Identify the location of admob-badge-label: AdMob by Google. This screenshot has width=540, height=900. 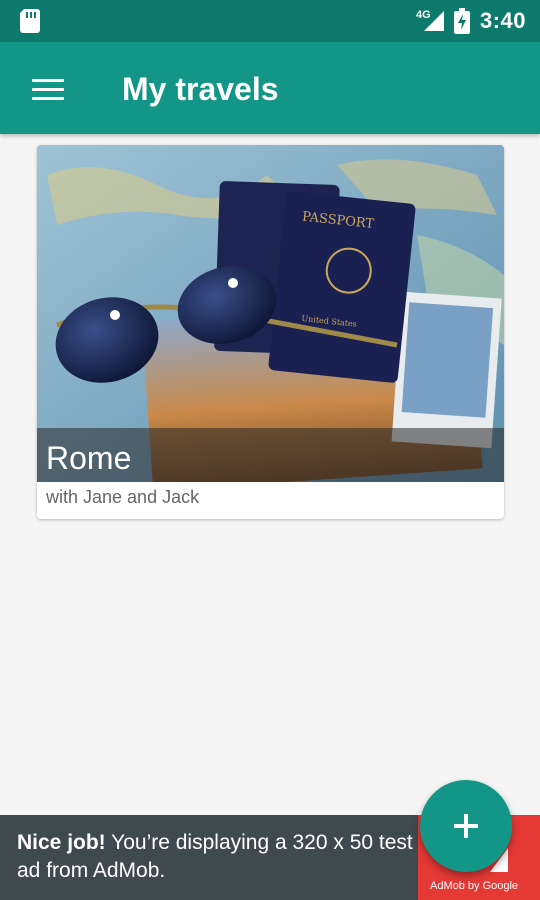
(474, 886).